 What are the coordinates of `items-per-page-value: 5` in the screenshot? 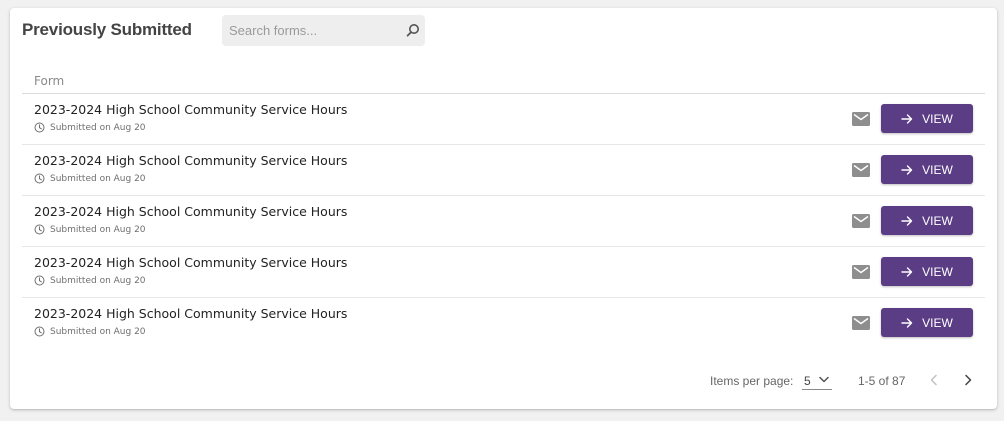 It's located at (807, 381).